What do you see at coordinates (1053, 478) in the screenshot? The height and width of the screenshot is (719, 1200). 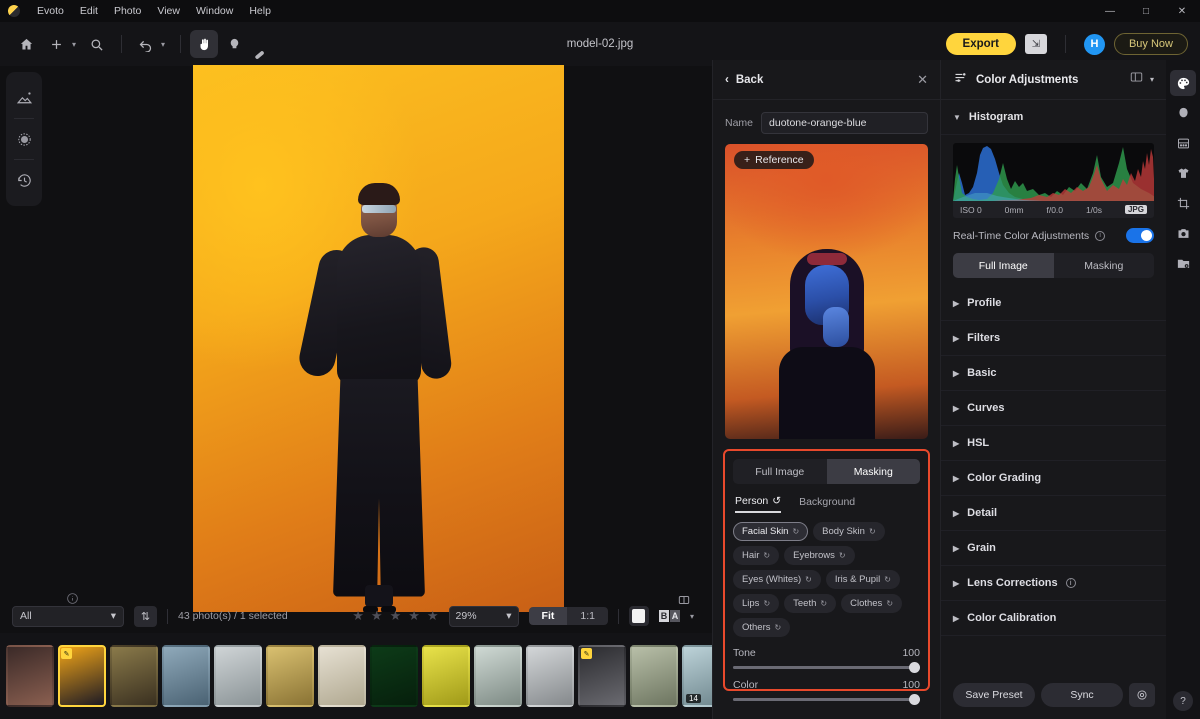 I see `adjustment-section-color-grading: ▶ Color Grading` at bounding box center [1053, 478].